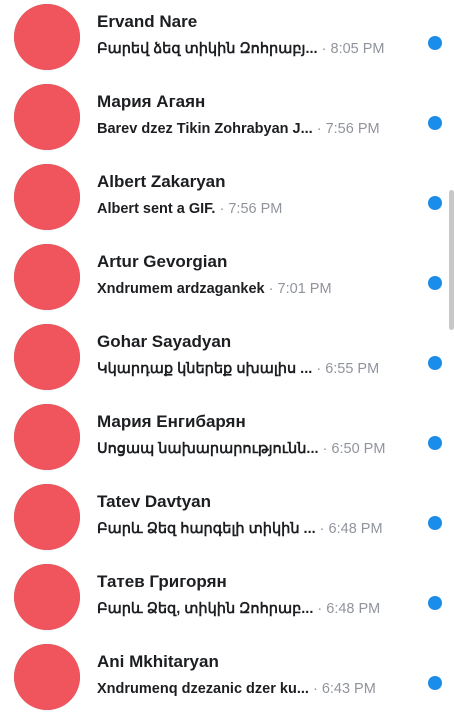  I want to click on contact-name: Мария Енгибарян, so click(171, 421).